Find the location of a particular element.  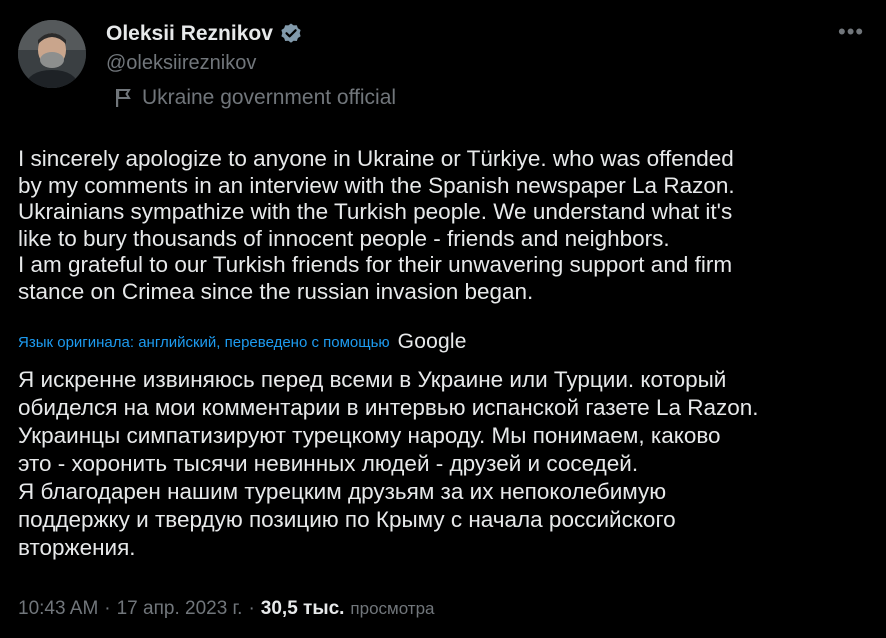

author-name-row: Oleksii Reznikov is located at coordinates (204, 34).